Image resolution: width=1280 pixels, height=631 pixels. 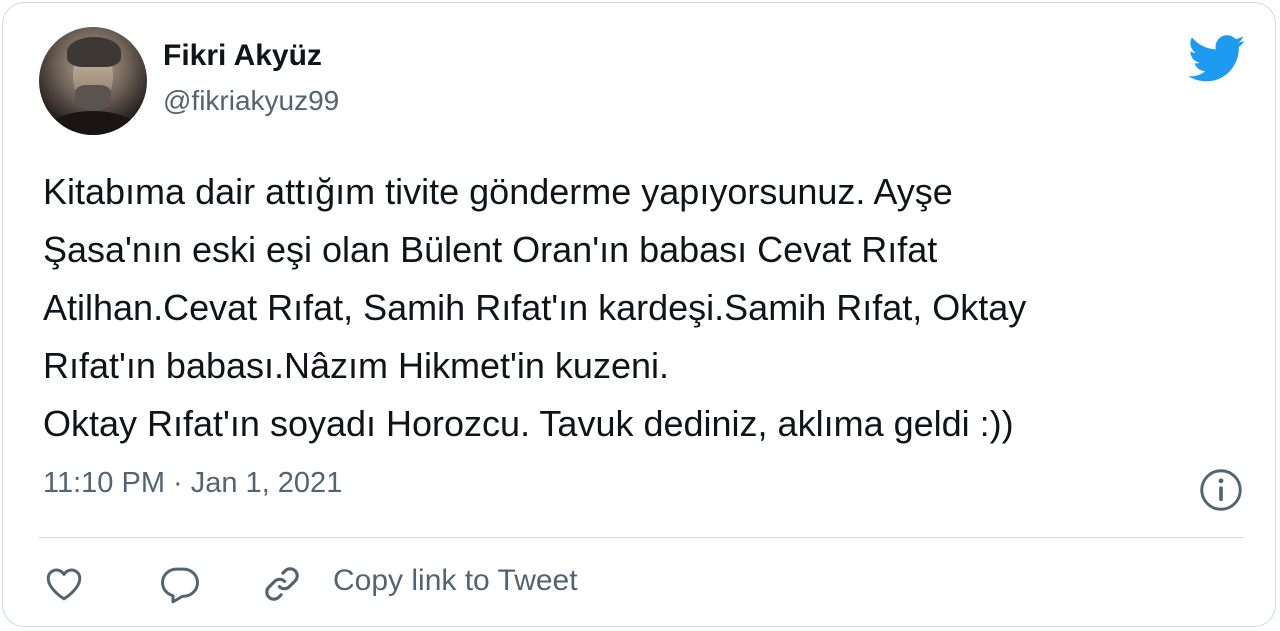 I want to click on avatar, so click(x=93, y=81).